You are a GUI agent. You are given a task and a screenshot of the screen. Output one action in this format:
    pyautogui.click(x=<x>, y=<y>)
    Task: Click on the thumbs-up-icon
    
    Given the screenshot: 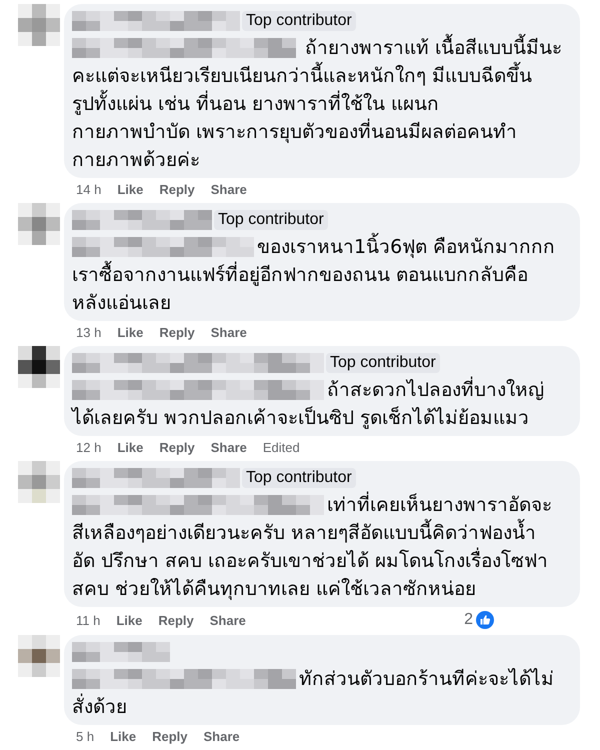 What is the action you would take?
    pyautogui.click(x=485, y=620)
    